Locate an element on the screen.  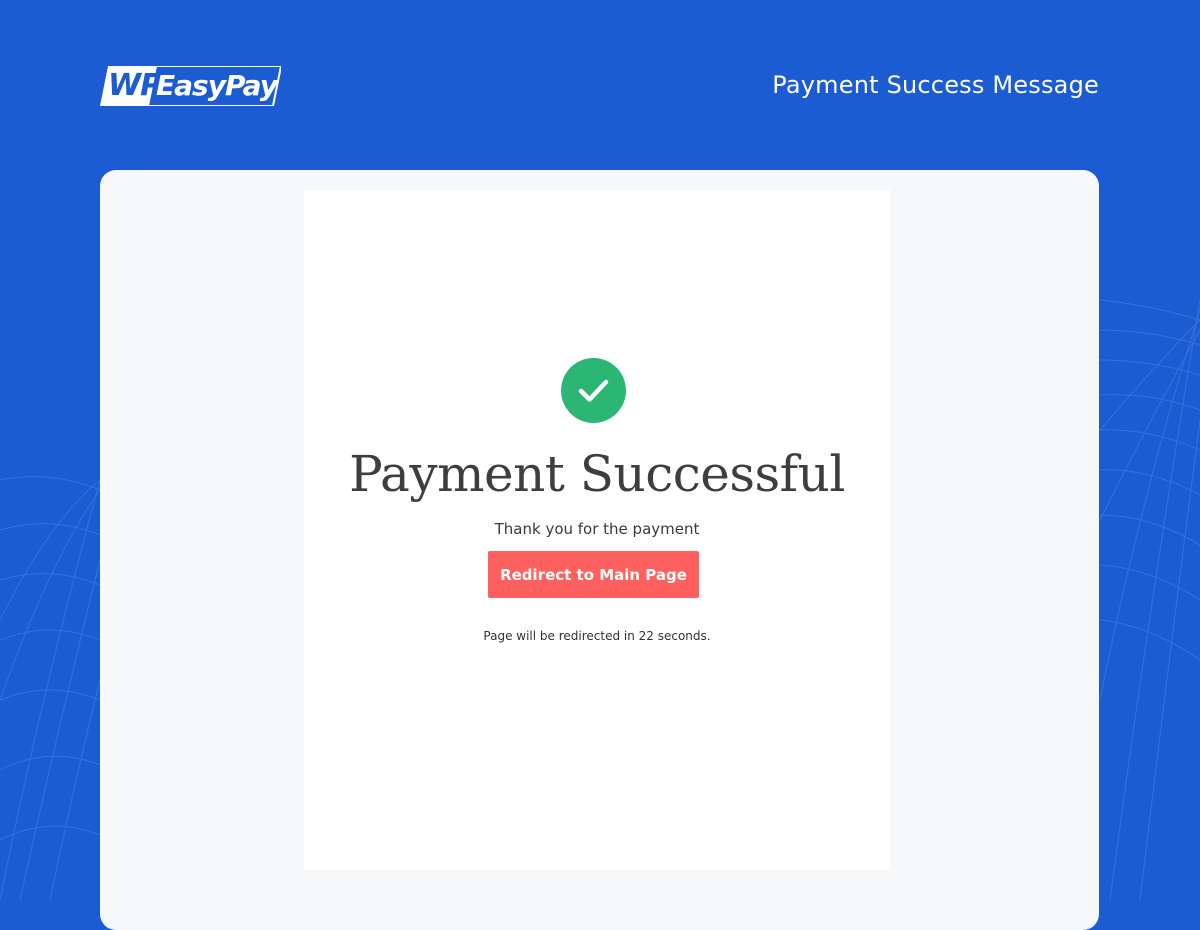
thank-you-message: Thank you for the payment is located at coordinates (597, 529).